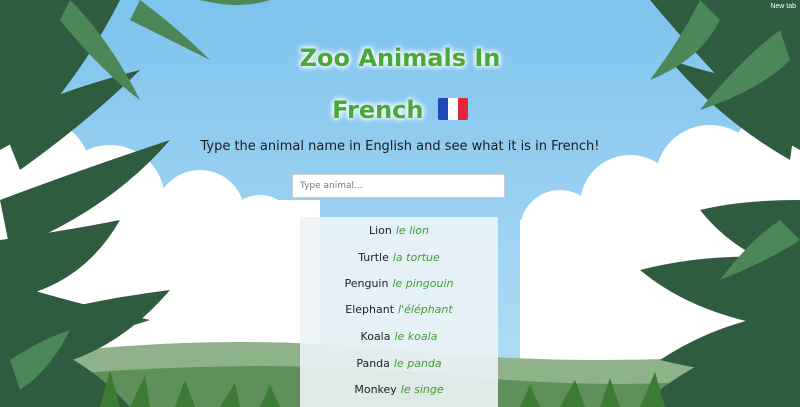  What do you see at coordinates (400, 58) in the screenshot?
I see `title-line-1: Zoo Animals In` at bounding box center [400, 58].